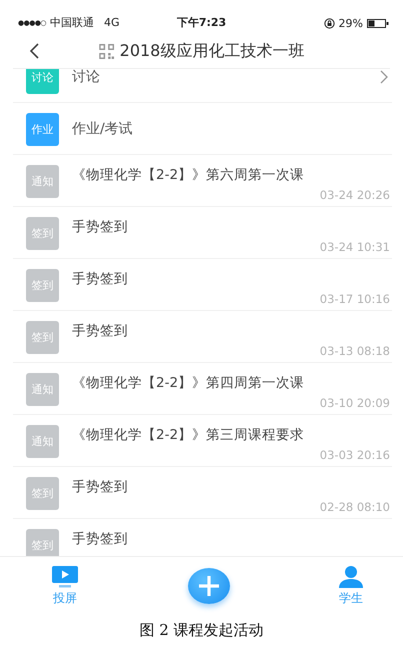 Image resolution: width=403 pixels, height=648 pixels. Describe the element at coordinates (355, 455) in the screenshot. I see `activity-time: 03-03 20:16` at that location.